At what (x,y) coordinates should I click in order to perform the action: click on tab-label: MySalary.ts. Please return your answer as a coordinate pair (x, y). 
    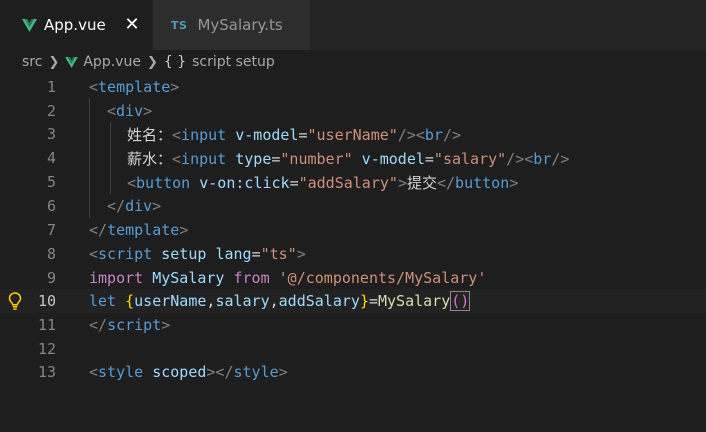
    Looking at the image, I should click on (240, 25).